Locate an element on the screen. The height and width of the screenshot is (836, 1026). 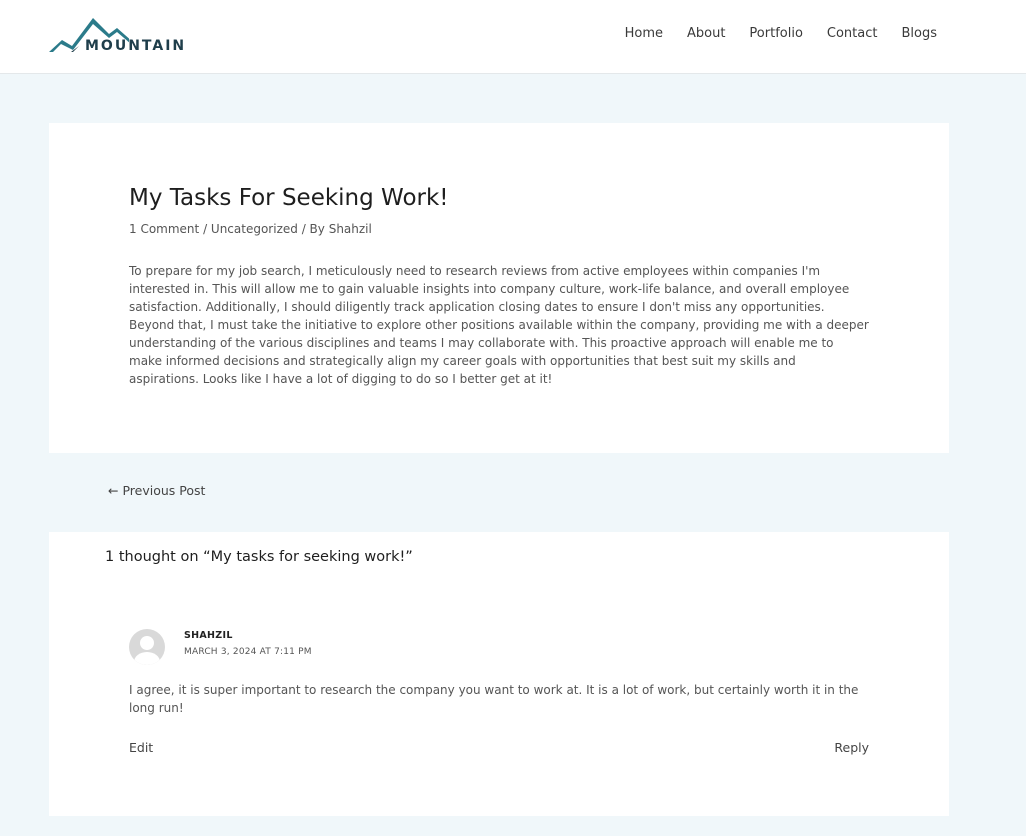
nav-contact: Contact is located at coordinates (852, 33).